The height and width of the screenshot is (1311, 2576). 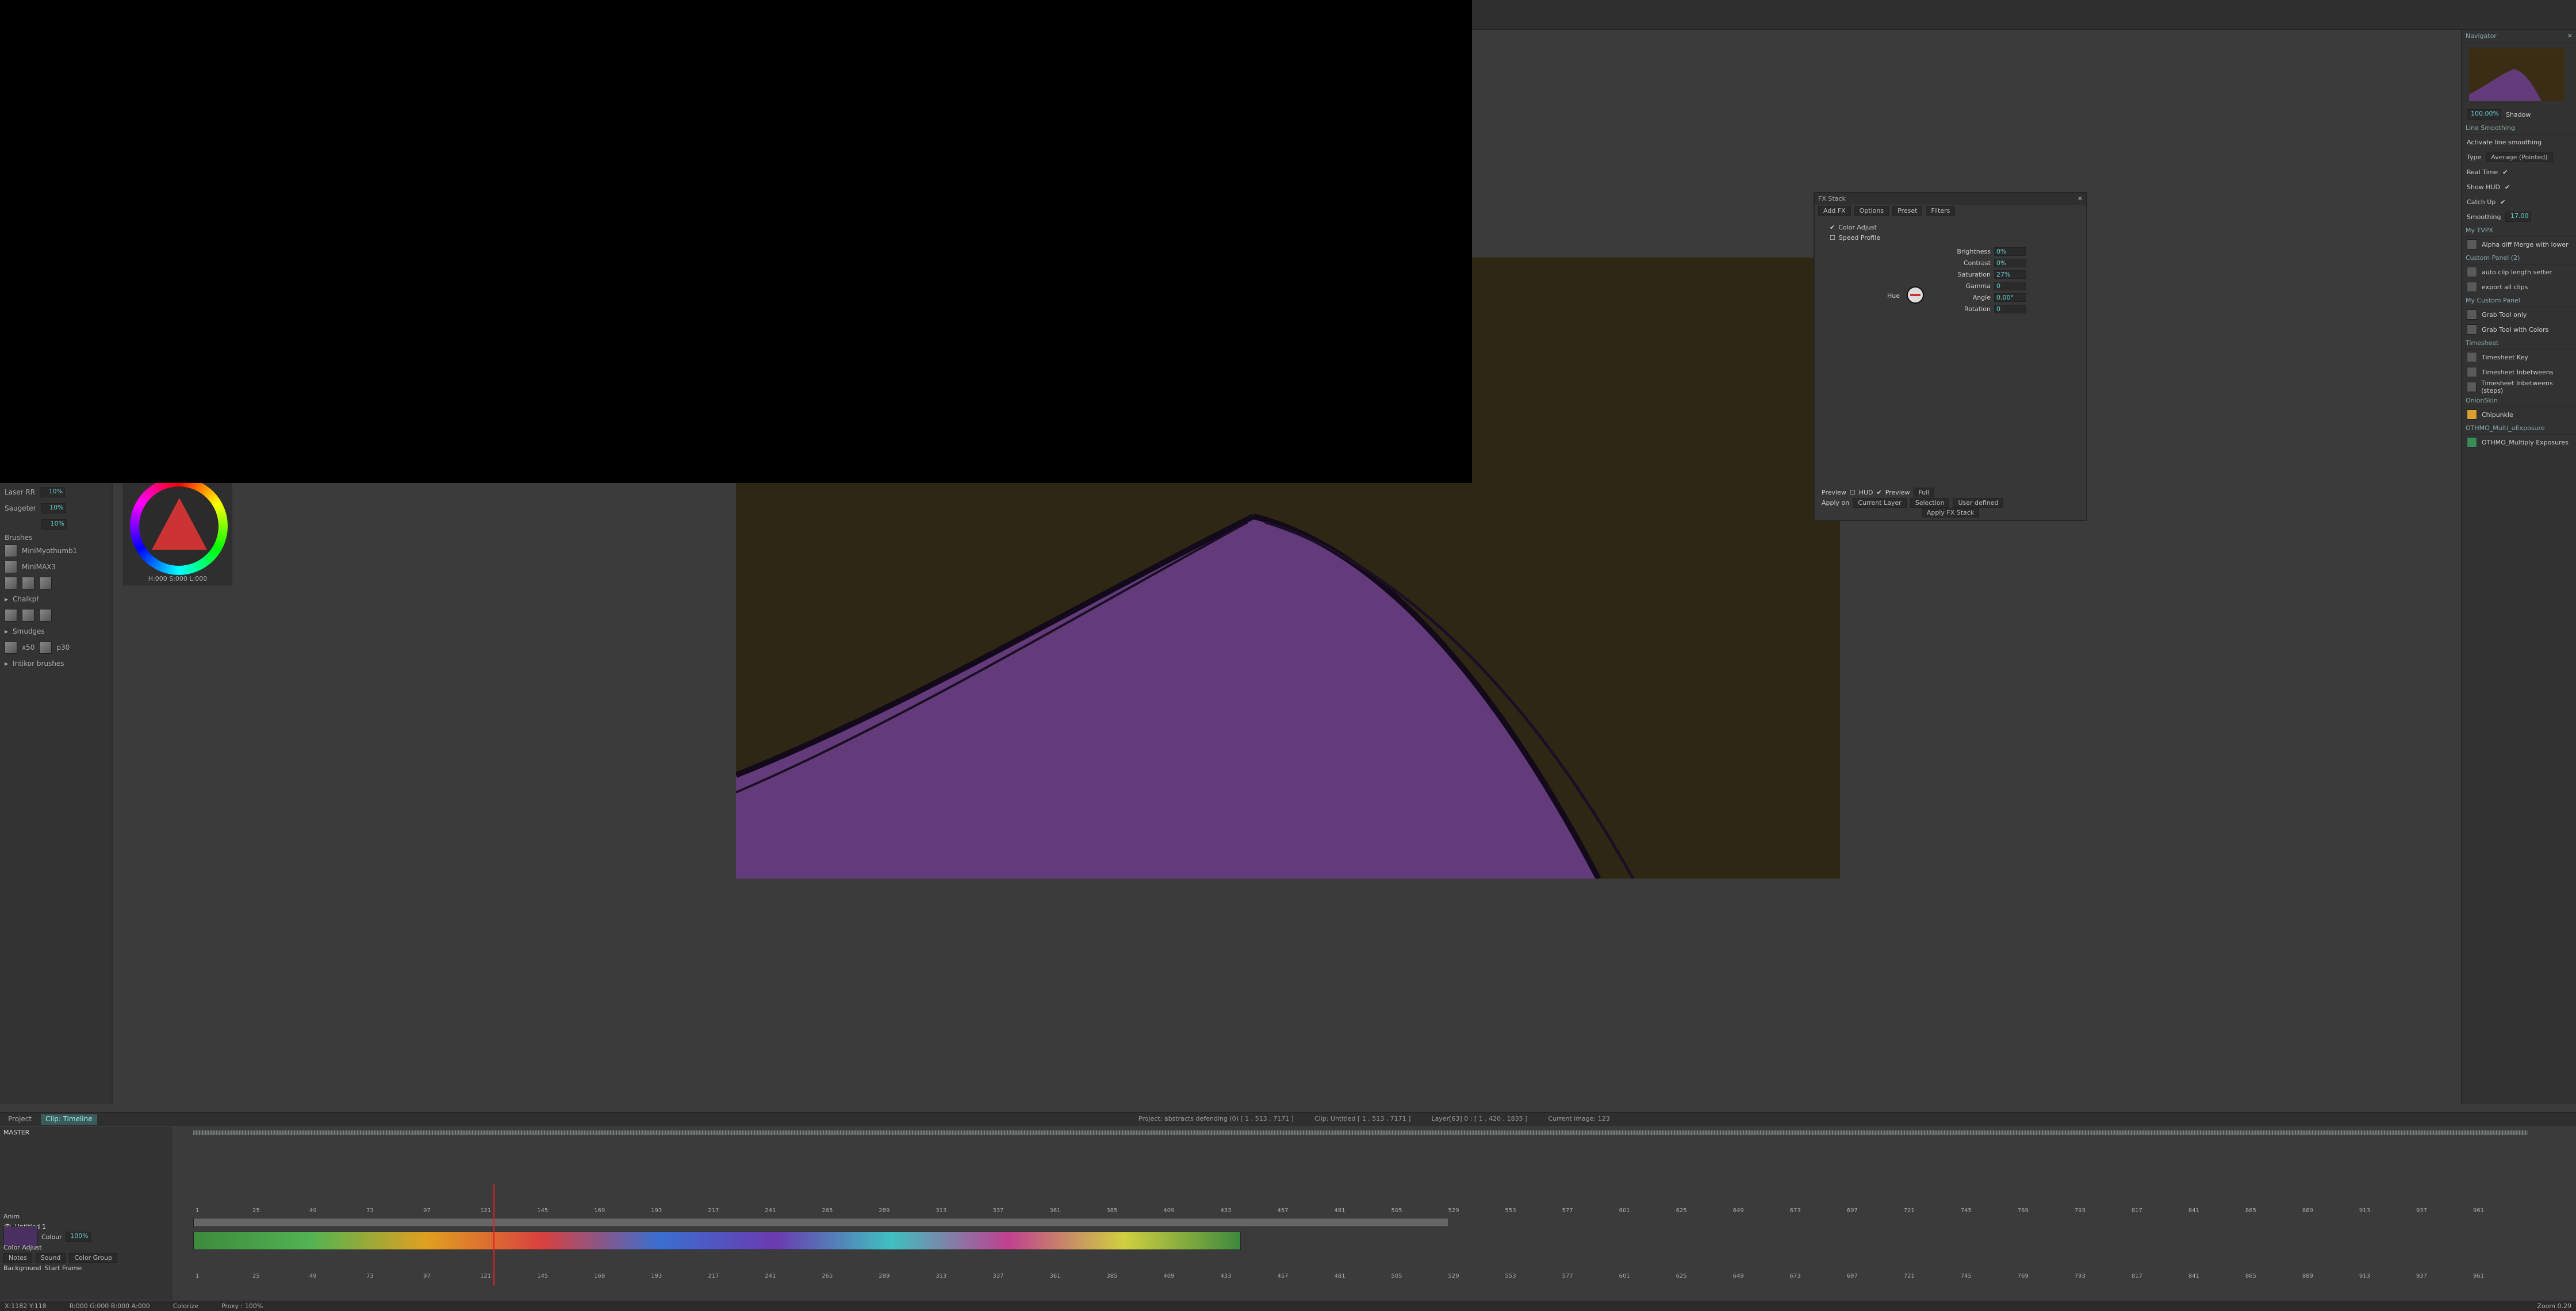 What do you see at coordinates (1879, 492) in the screenshot?
I see `hud-checkbox-icon: ✔` at bounding box center [1879, 492].